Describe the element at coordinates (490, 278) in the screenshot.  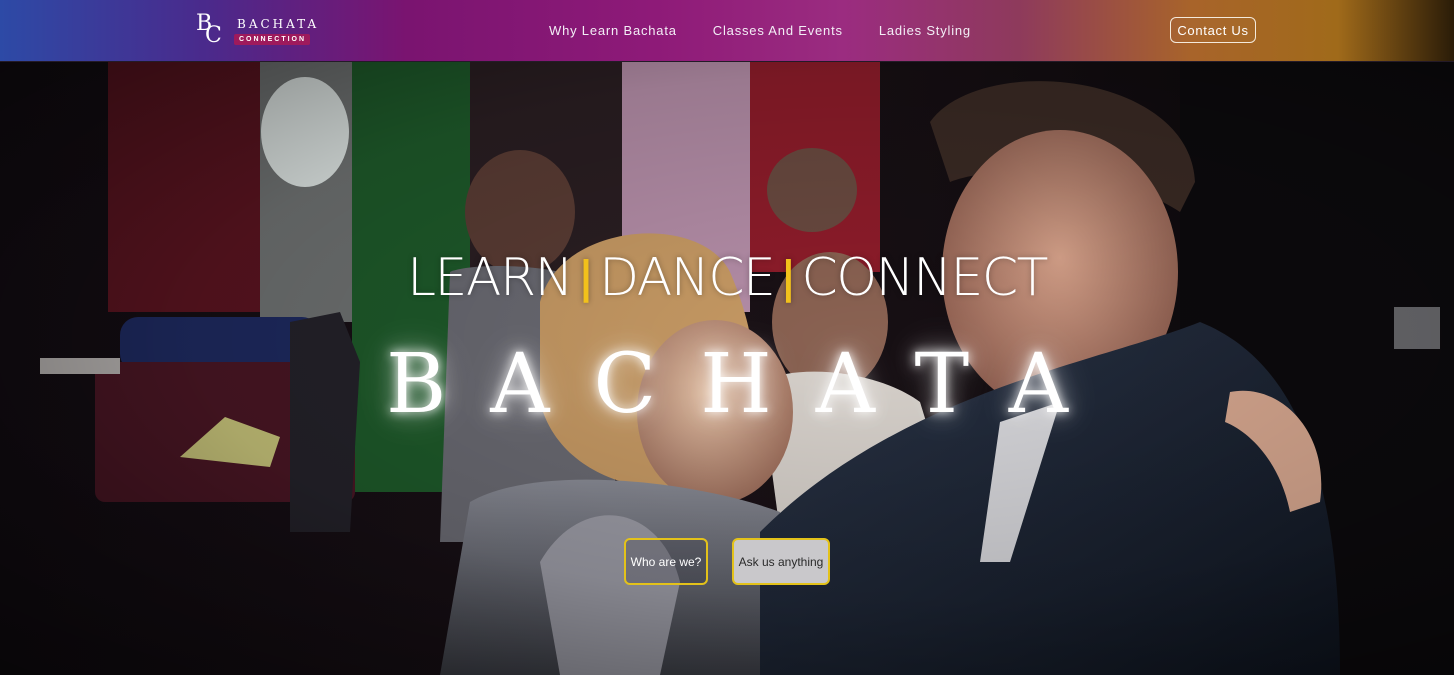
I see `tagline-word-learn: LEARN` at that location.